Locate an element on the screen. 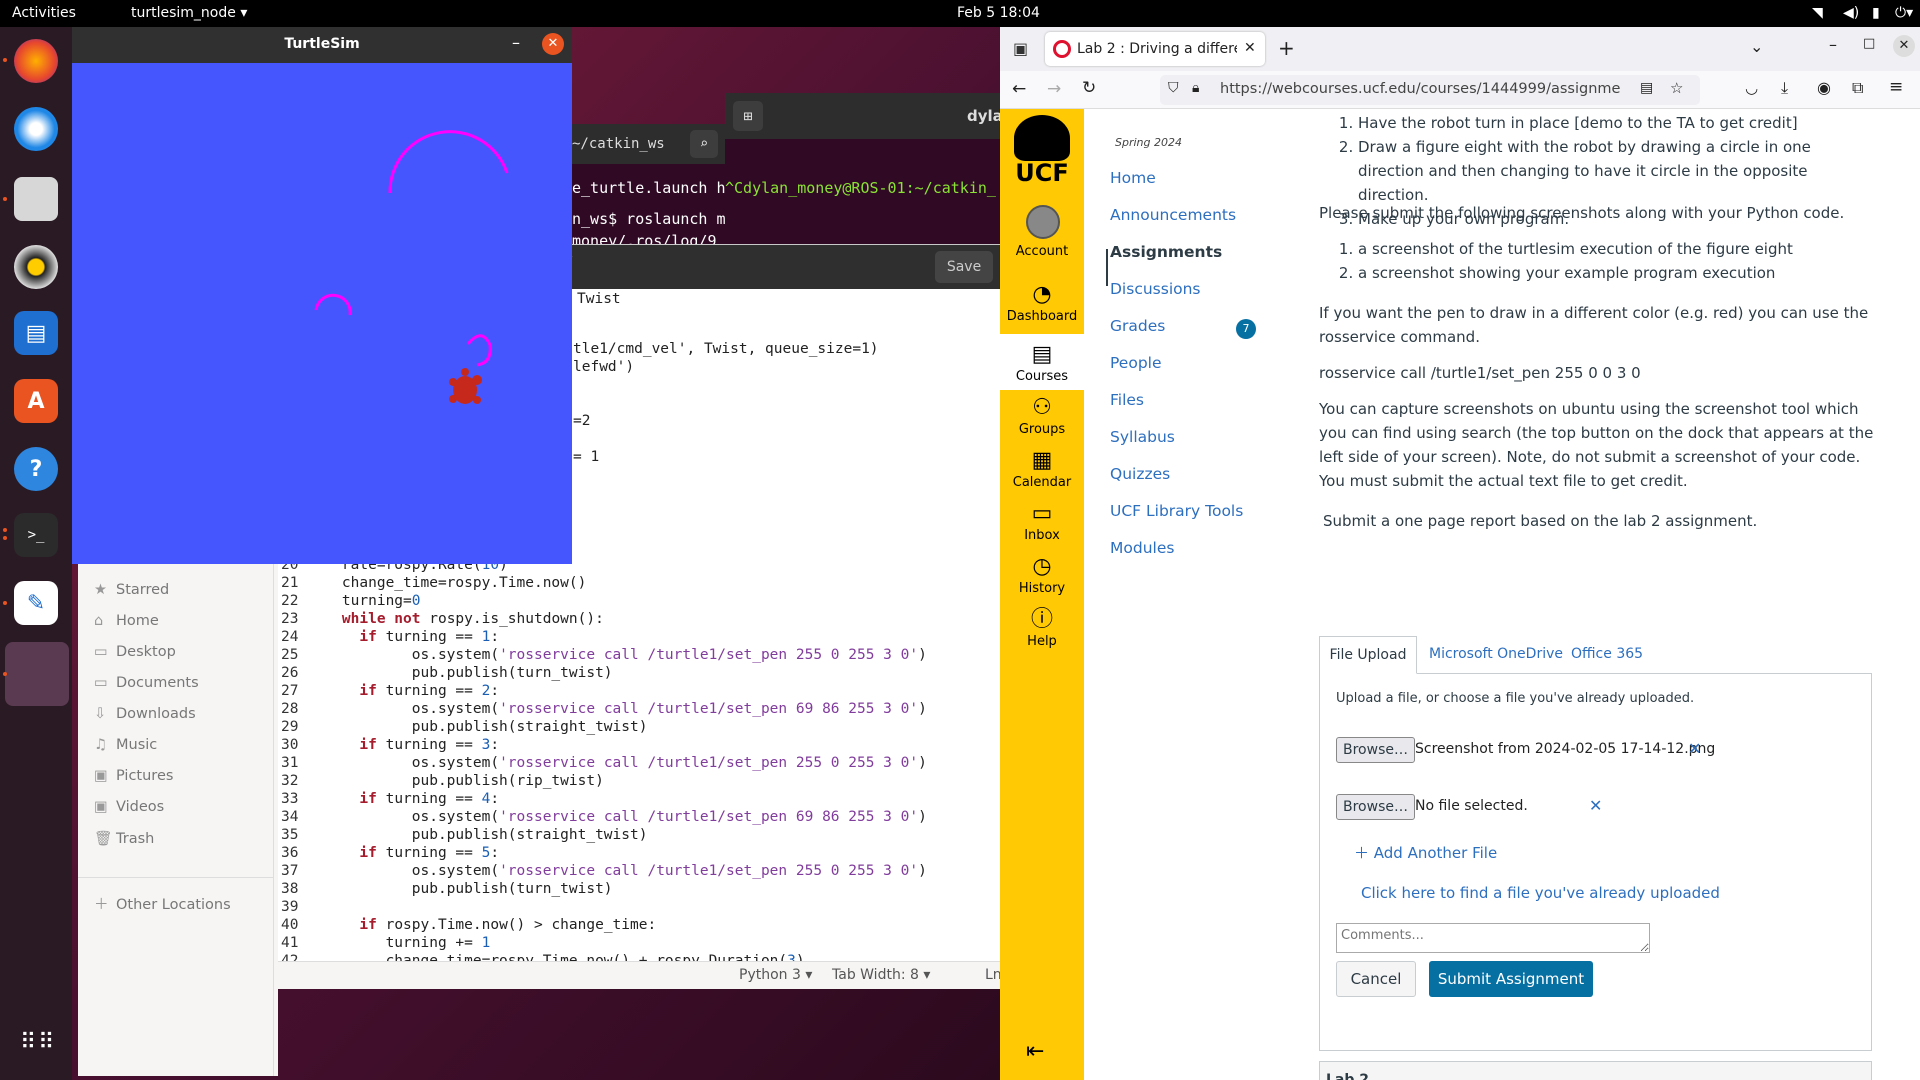  tab-onedrive: Microsoft OneDrive is located at coordinates (1496, 654).